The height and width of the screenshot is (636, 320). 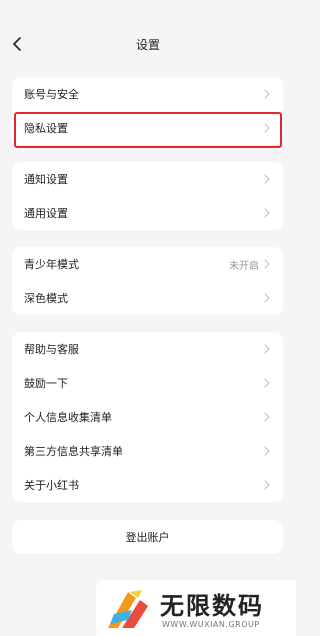 I want to click on watermark-subtitle: WWW.WUXIAN.GROUP, so click(x=211, y=624).